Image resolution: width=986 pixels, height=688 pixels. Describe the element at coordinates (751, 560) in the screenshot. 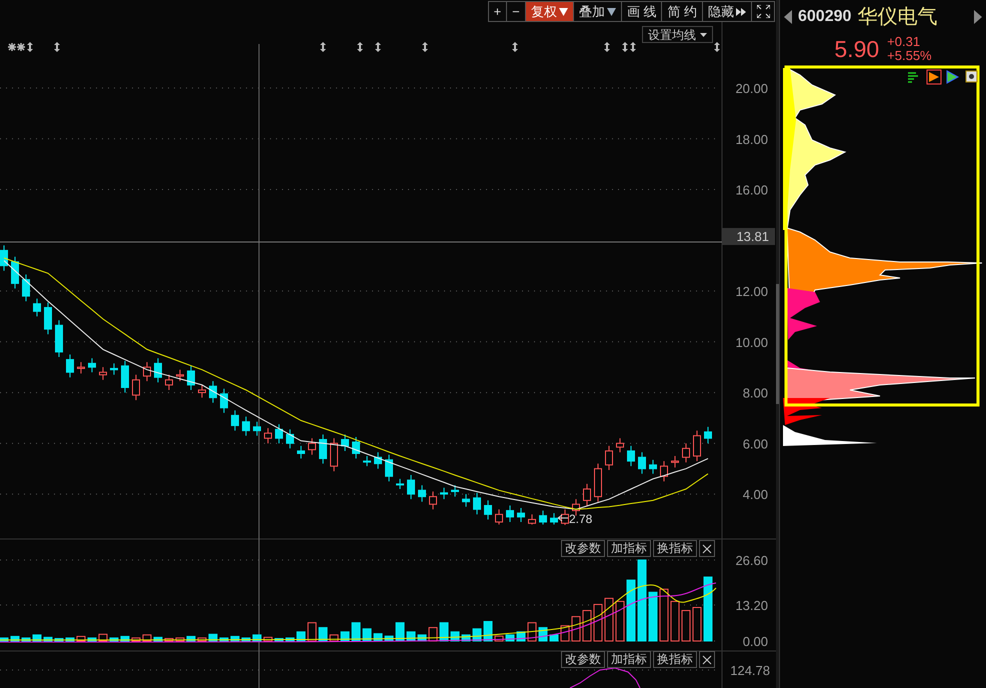

I see `volume-axis-label: 26.60` at that location.